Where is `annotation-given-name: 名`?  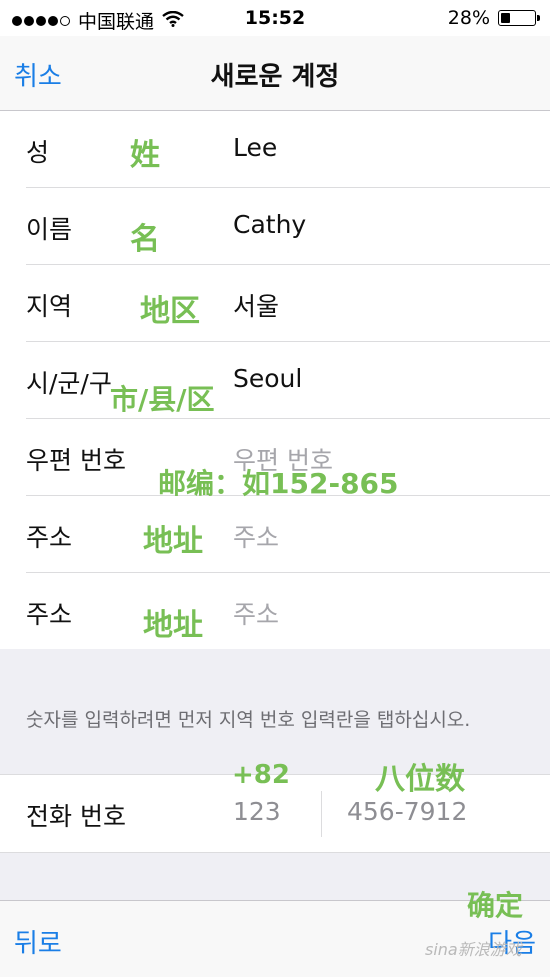
annotation-given-name: 名 is located at coordinates (145, 239).